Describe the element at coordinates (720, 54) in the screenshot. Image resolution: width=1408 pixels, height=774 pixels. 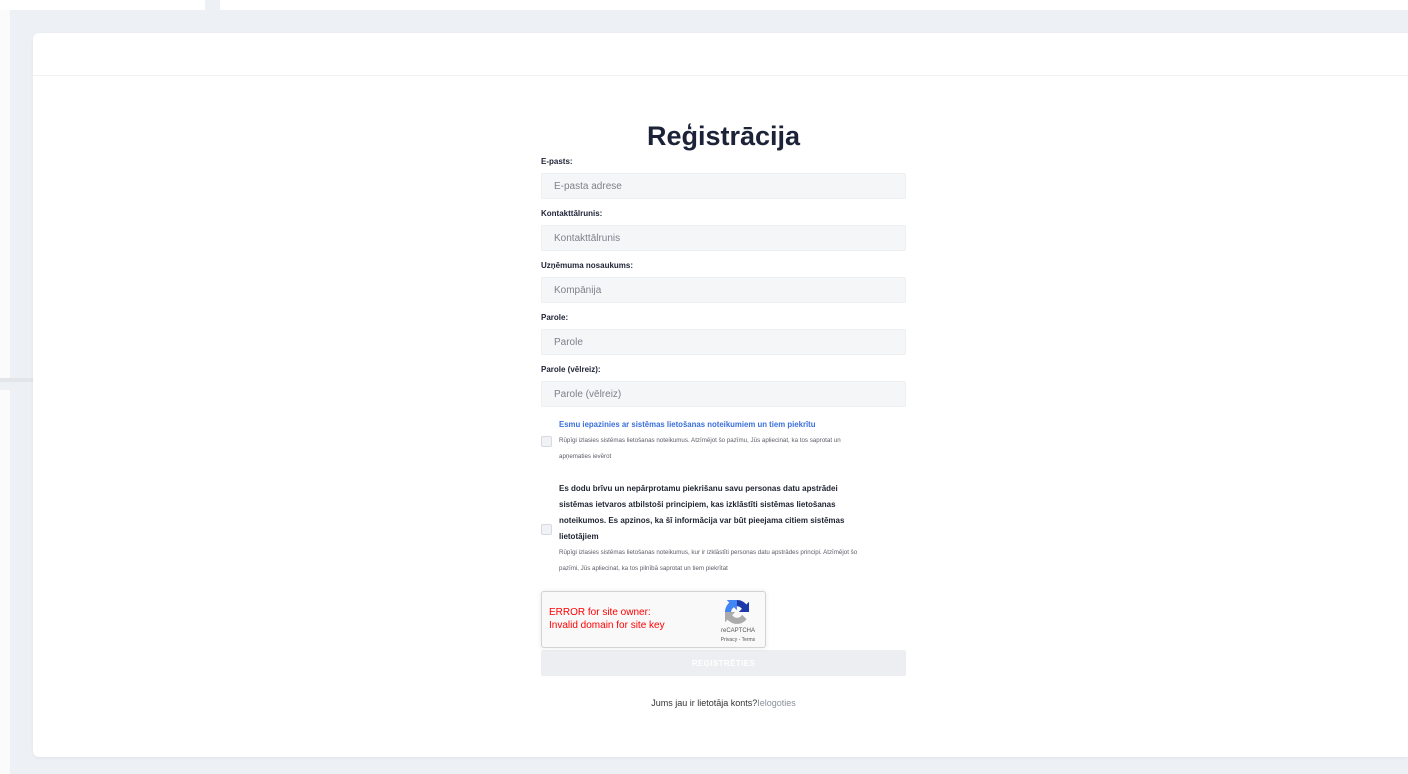
I see `card-header` at that location.